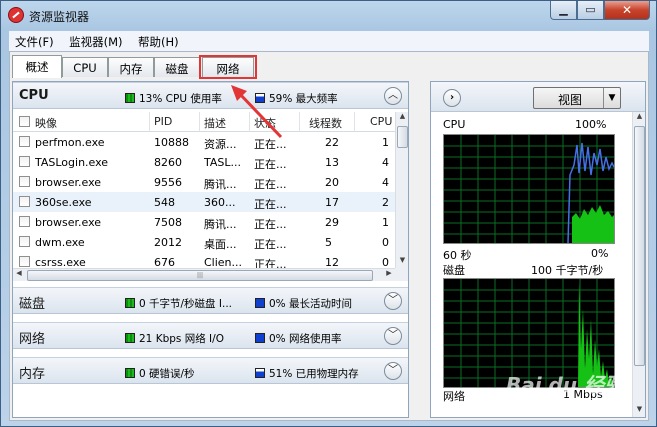 The image size is (657, 427). I want to click on network-section-header: 网络 21 Kbps 网络 I/O 0% 网络使用率 ﹀, so click(210, 335).